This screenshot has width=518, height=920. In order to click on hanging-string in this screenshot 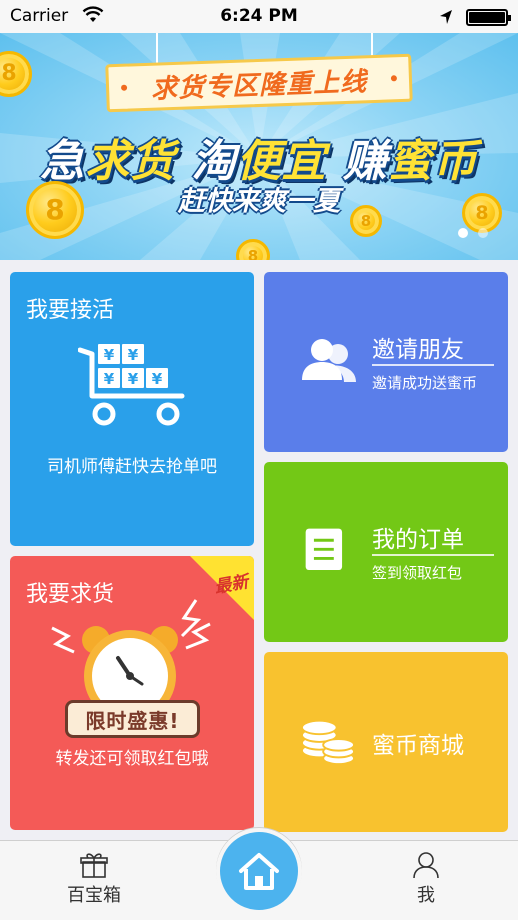, I will do `click(157, 48)`.